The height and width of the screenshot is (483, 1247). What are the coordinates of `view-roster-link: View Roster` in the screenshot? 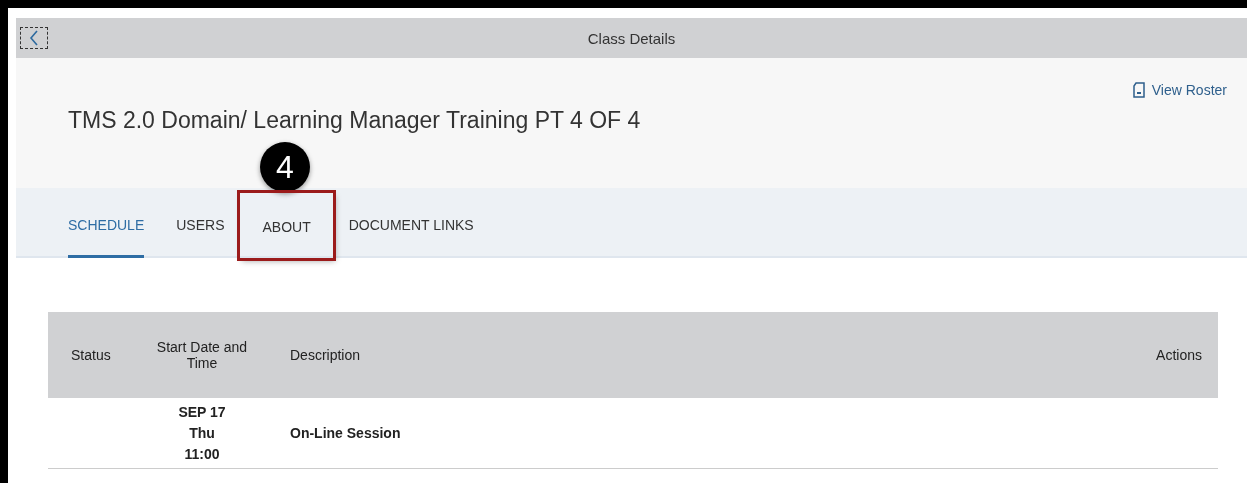 It's located at (1179, 90).